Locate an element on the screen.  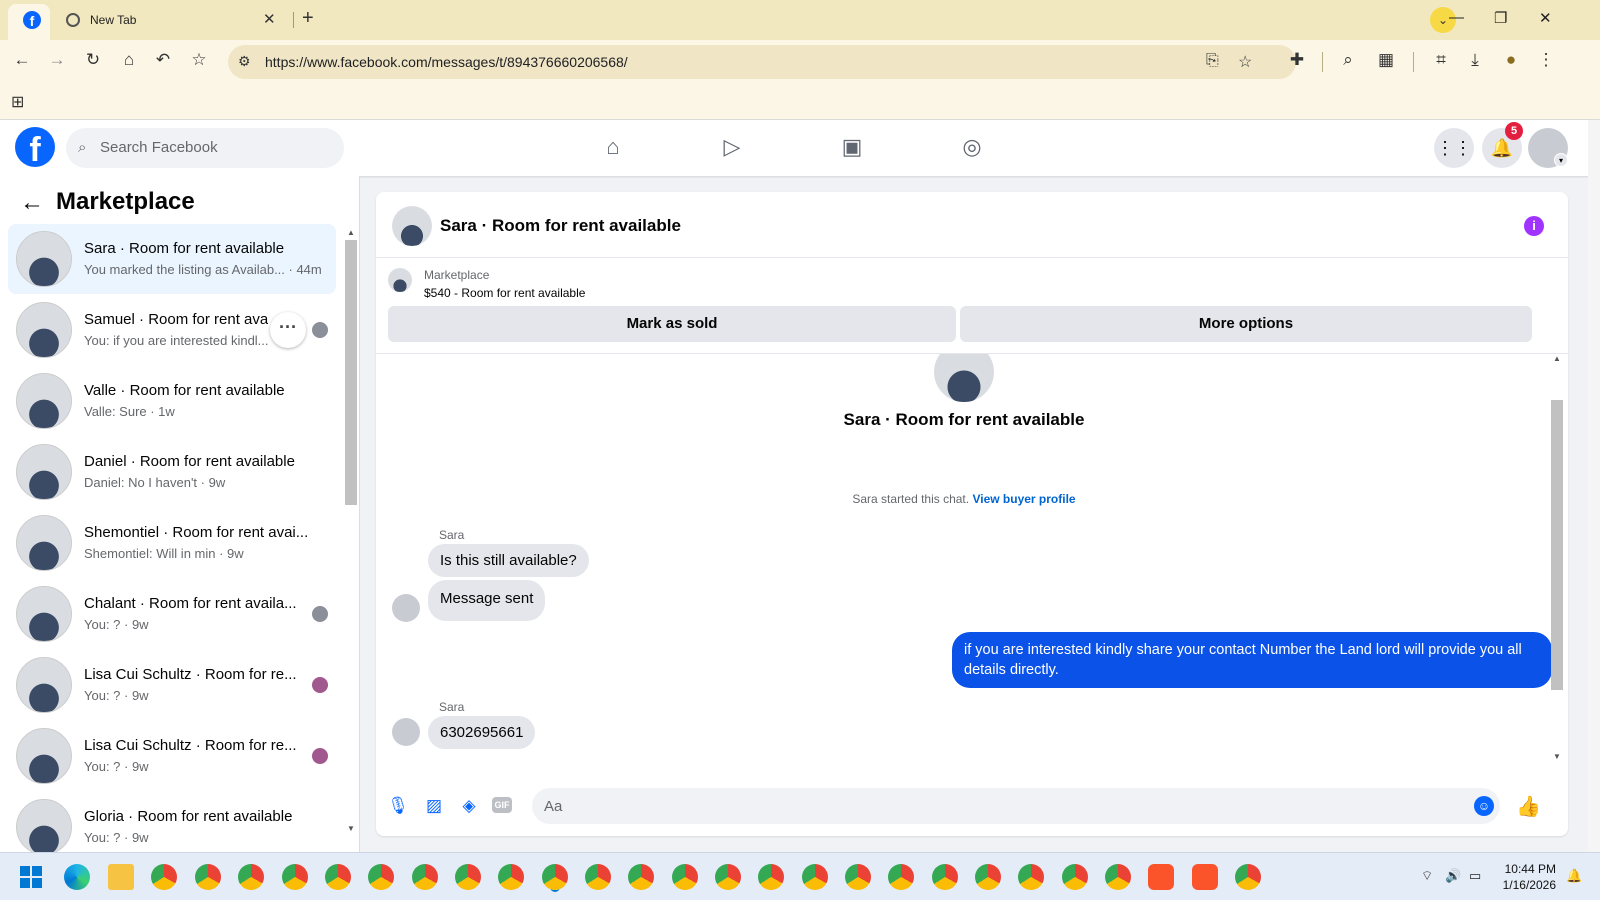
microphone-icon: 🎙 is located at coordinates (398, 806).